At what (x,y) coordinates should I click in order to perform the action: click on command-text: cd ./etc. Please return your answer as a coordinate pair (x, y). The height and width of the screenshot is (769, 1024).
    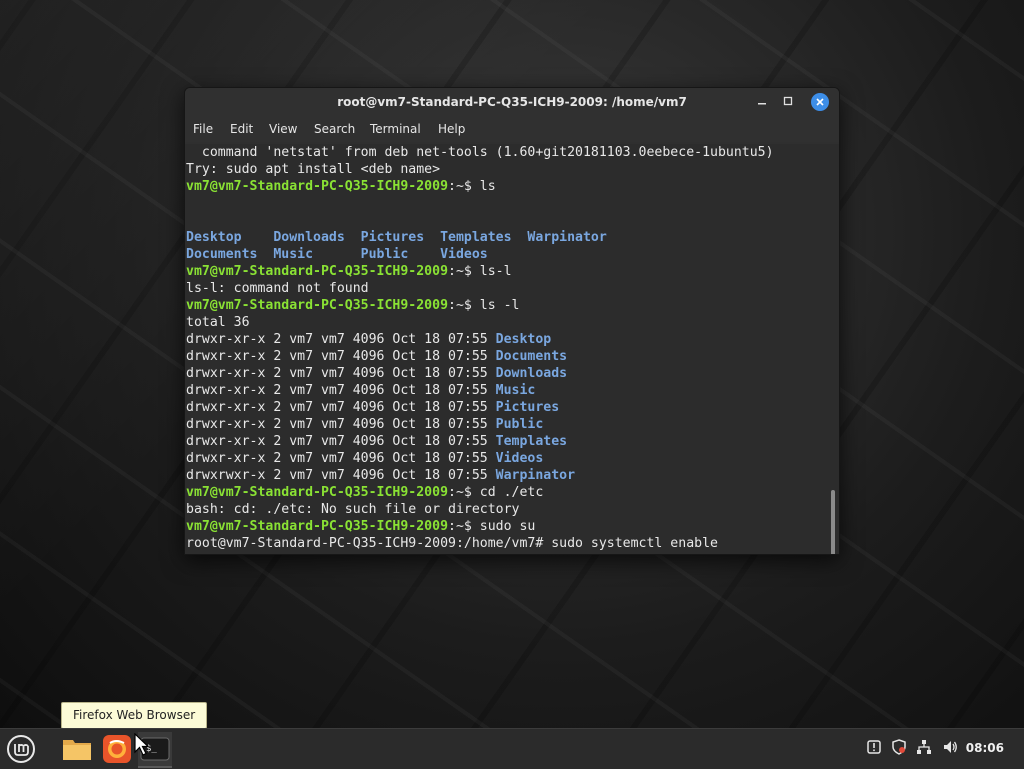
    Looking at the image, I should click on (511, 492).